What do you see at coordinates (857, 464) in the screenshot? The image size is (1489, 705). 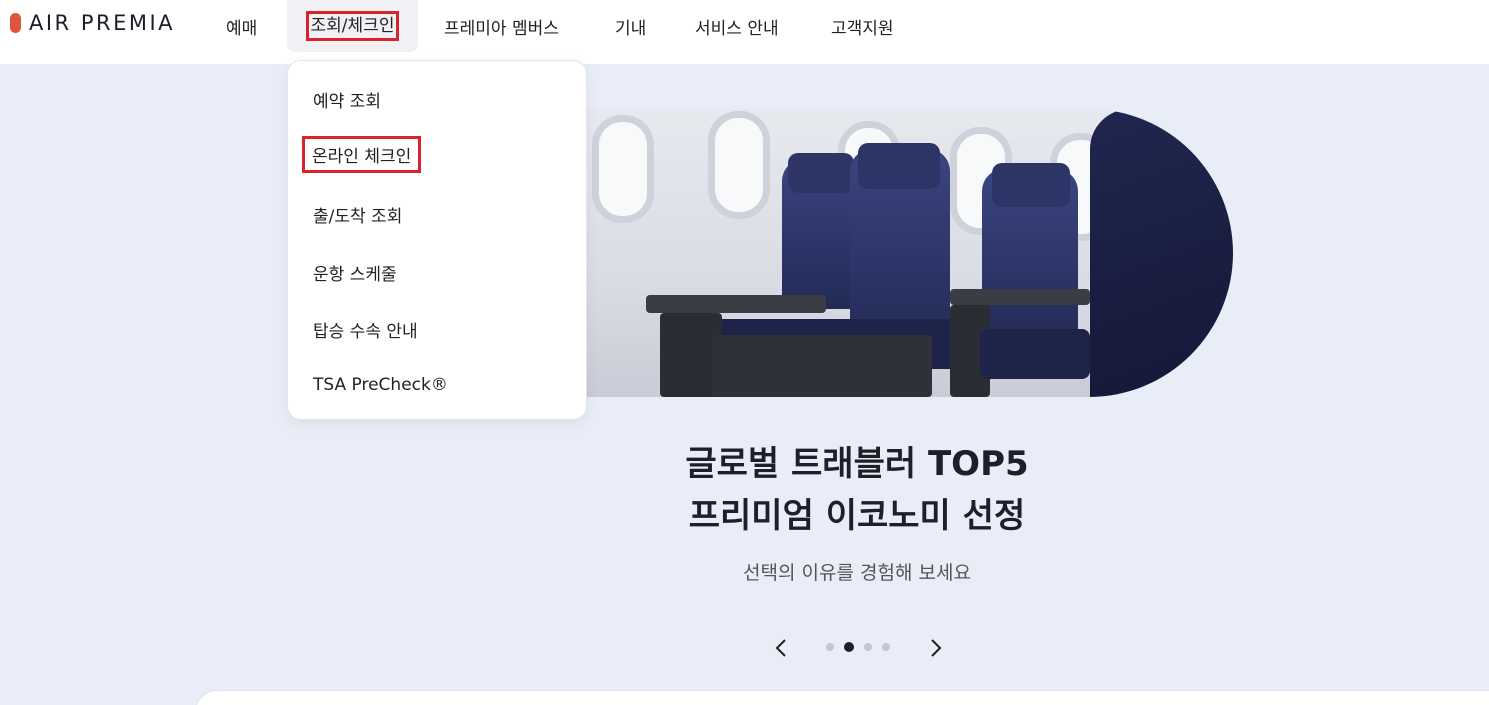 I see `hero-headline-line1: 글로벌 트래블러 TOP5` at bounding box center [857, 464].